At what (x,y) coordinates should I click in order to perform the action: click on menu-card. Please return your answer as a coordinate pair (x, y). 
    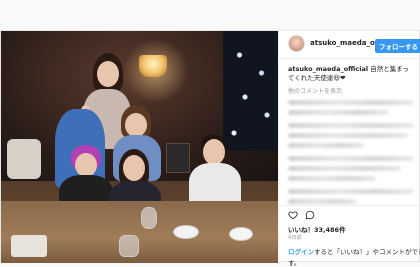
    Looking at the image, I should click on (29, 246).